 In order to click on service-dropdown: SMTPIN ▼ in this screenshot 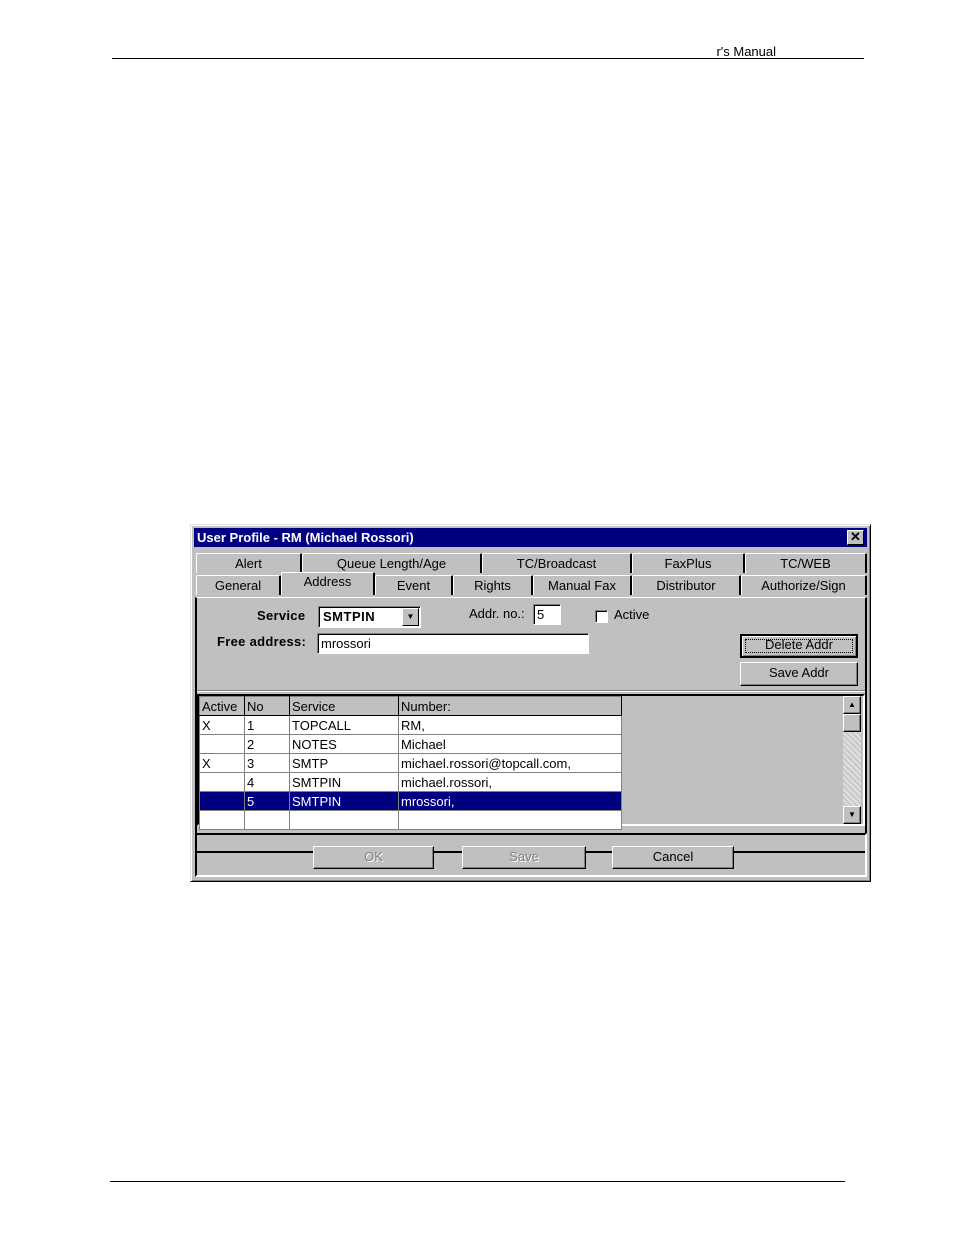, I will do `click(369, 617)`.